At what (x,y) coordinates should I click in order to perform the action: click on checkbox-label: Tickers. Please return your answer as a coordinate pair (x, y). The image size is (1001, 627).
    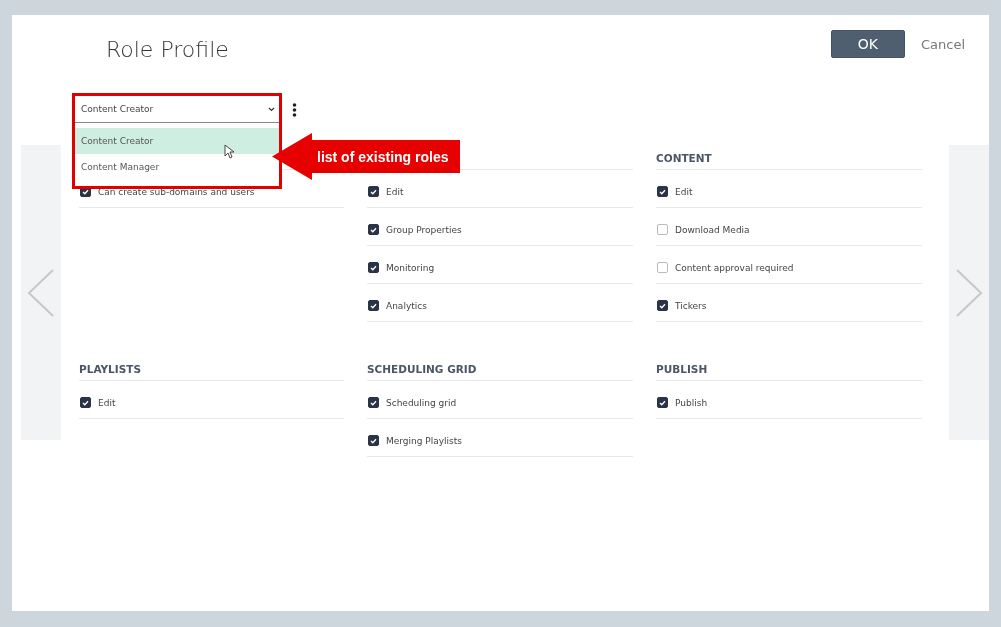
    Looking at the image, I should click on (691, 305).